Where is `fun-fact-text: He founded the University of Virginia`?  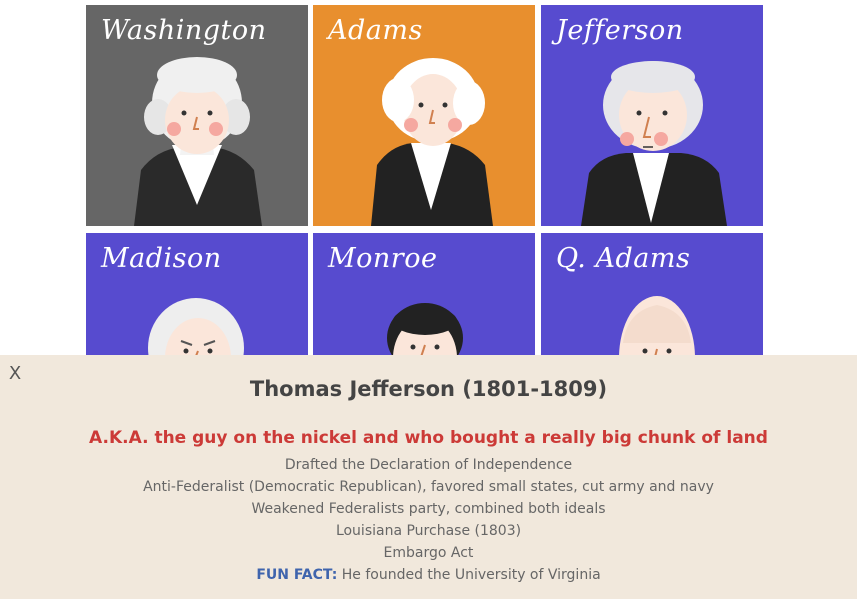 fun-fact-text: He founded the University of Virginia is located at coordinates (469, 575).